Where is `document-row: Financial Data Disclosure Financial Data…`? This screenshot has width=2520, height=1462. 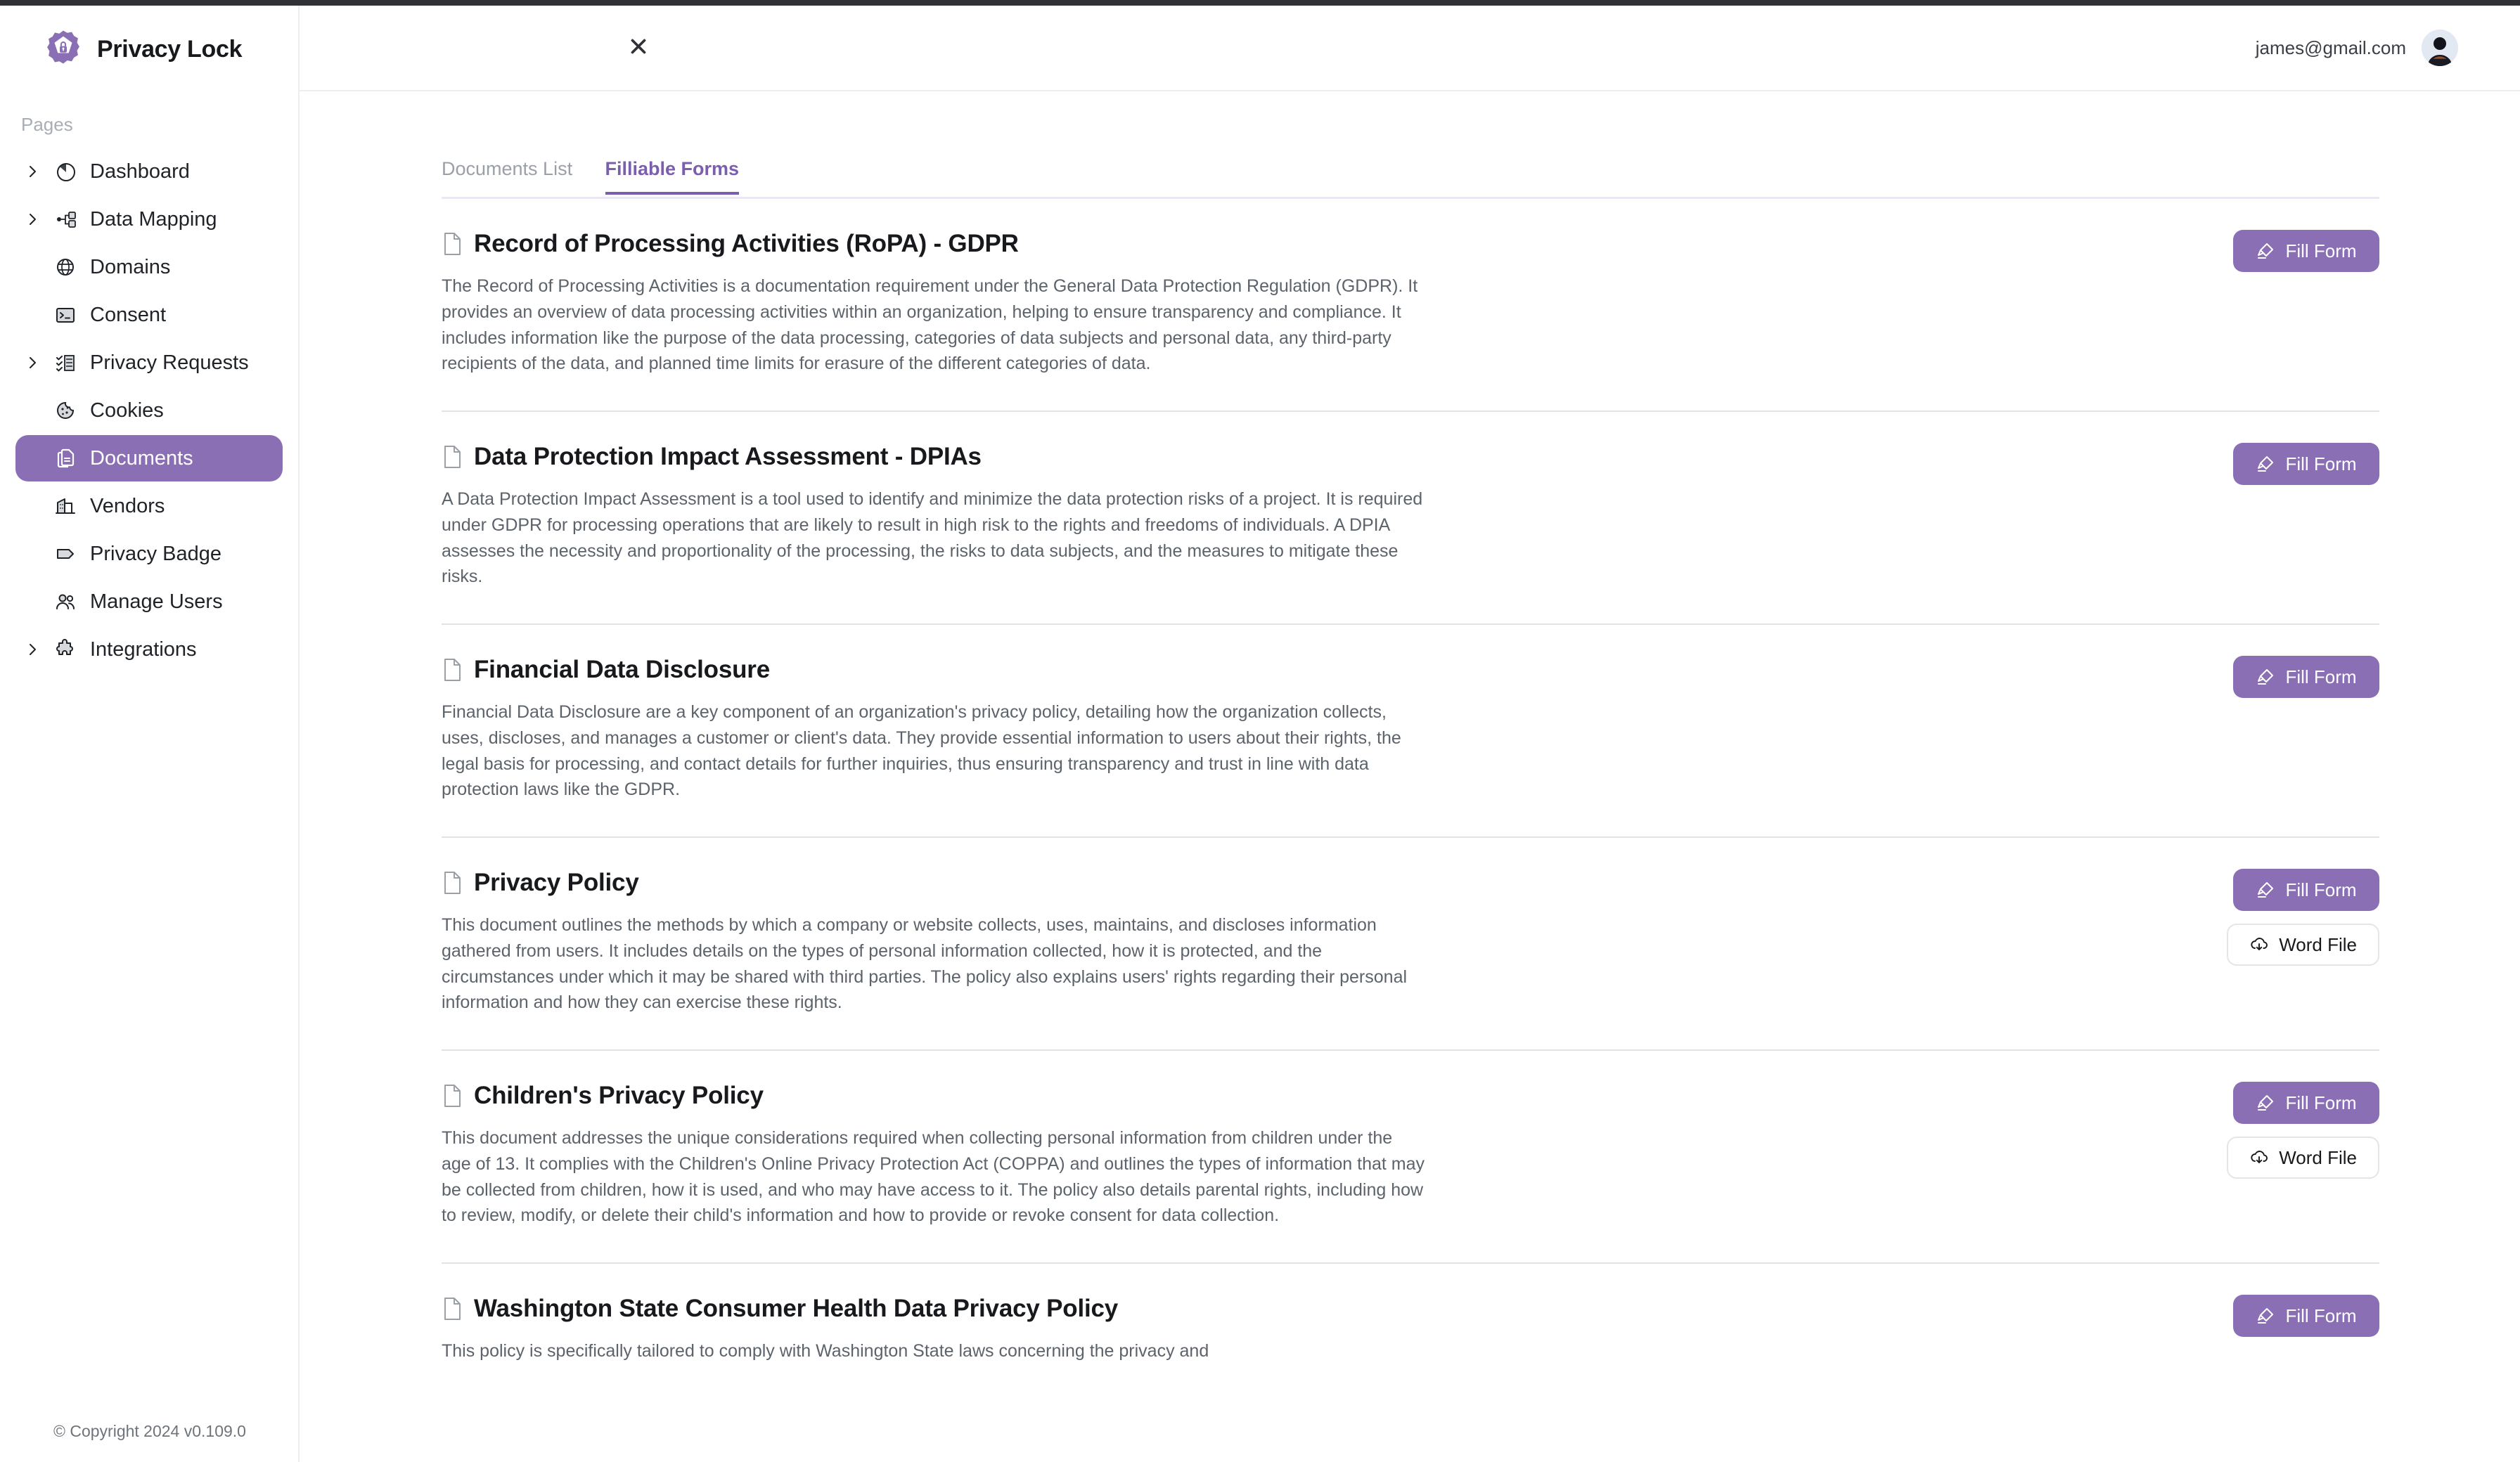
document-row: Financial Data Disclosure Financial Data… is located at coordinates (1410, 731).